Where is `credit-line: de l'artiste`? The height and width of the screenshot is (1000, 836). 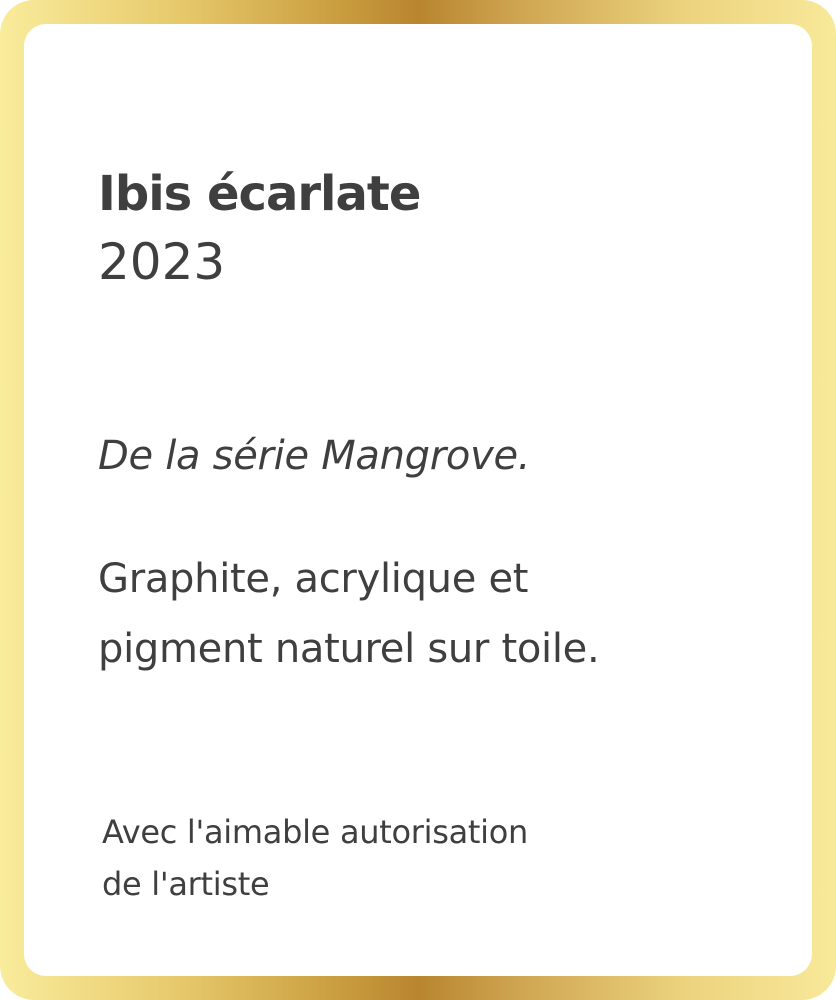 credit-line: de l'artiste is located at coordinates (186, 884).